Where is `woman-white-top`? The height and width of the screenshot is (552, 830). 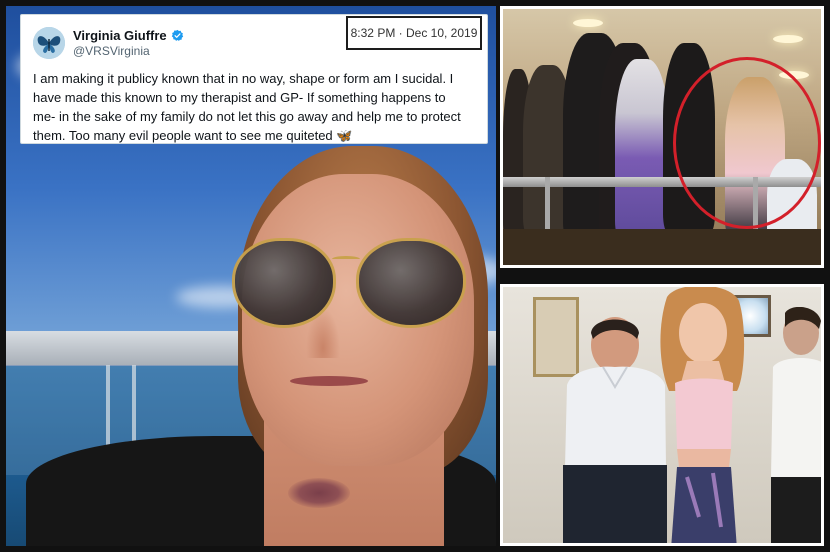 woman-white-top is located at coordinates (796, 425).